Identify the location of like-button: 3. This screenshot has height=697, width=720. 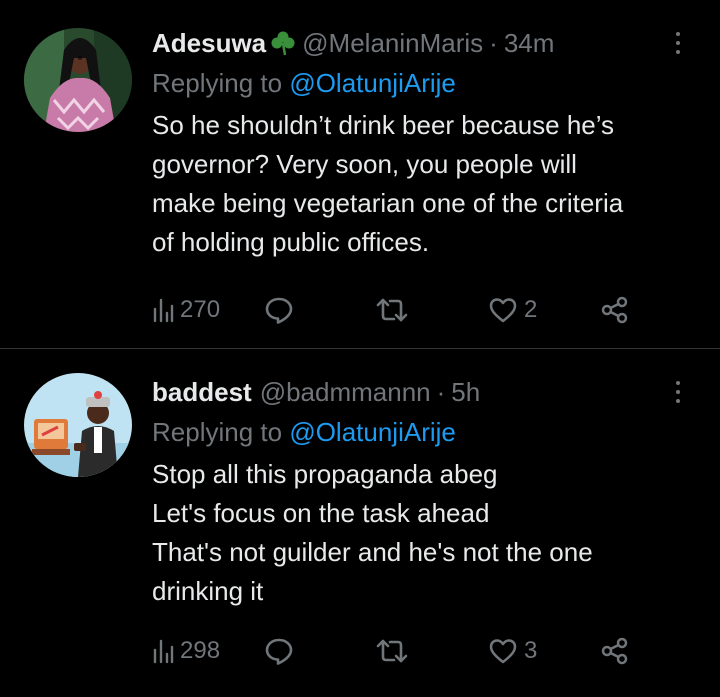
(544, 651).